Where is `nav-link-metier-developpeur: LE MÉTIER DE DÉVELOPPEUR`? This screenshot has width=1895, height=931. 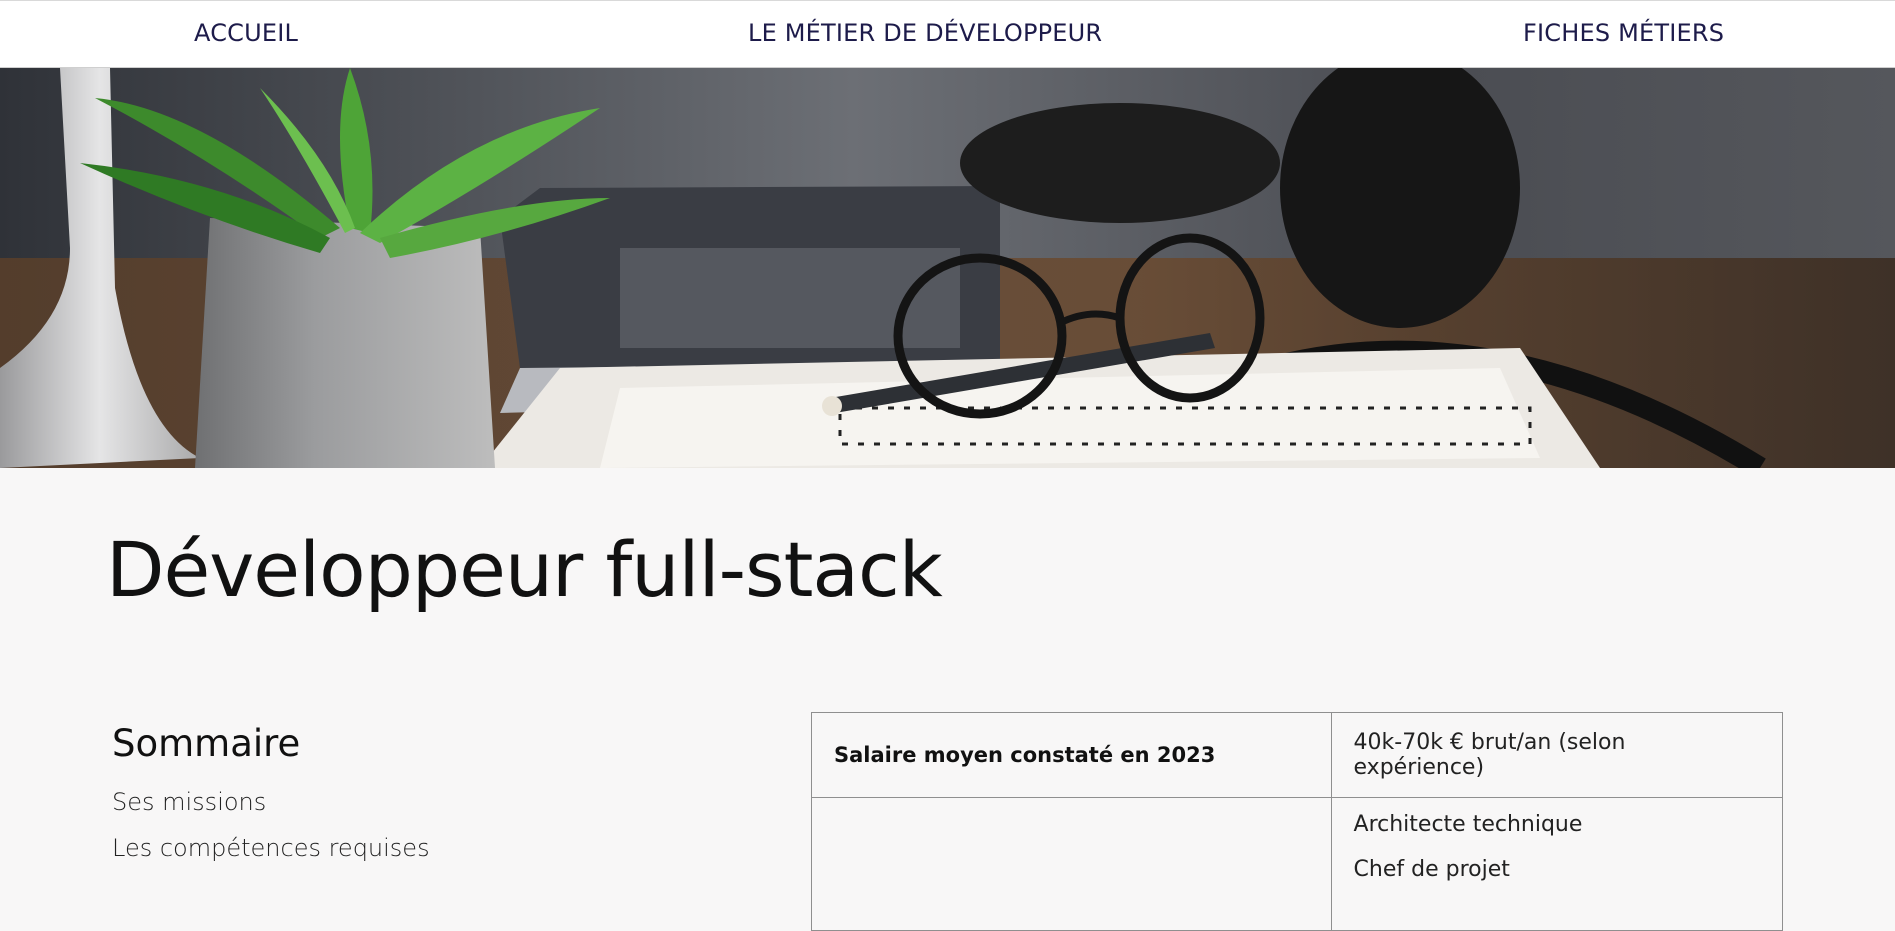
nav-link-metier-developpeur: LE MÉTIER DE DÉVELOPPEUR is located at coordinates (925, 33).